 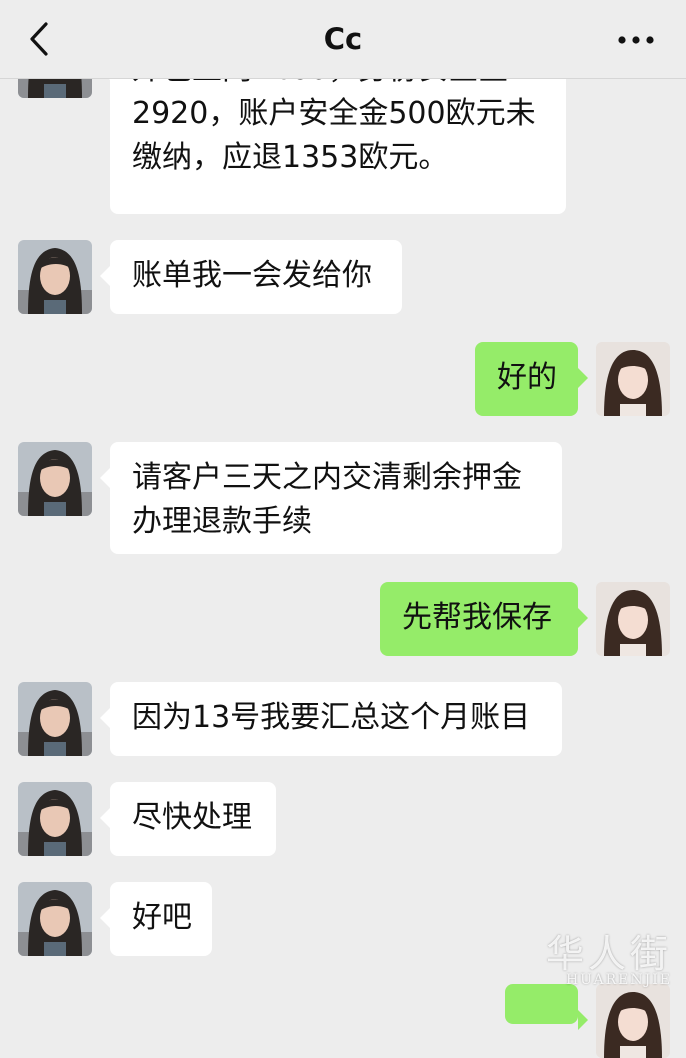 I want to click on message-text: 好的, so click(x=527, y=377).